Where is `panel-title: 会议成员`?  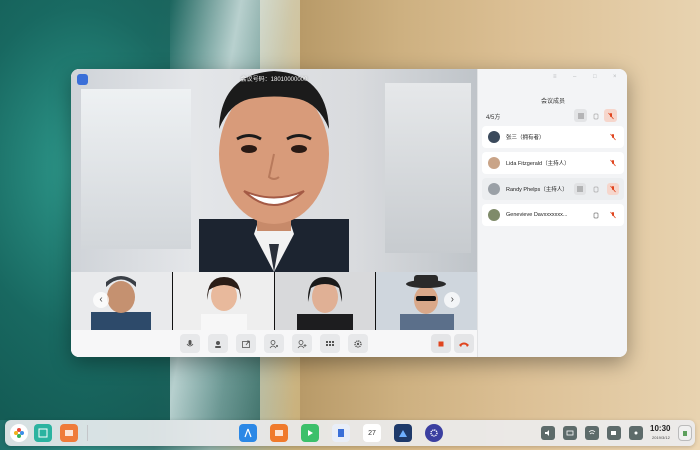 panel-title: 会议成员 is located at coordinates (552, 102).